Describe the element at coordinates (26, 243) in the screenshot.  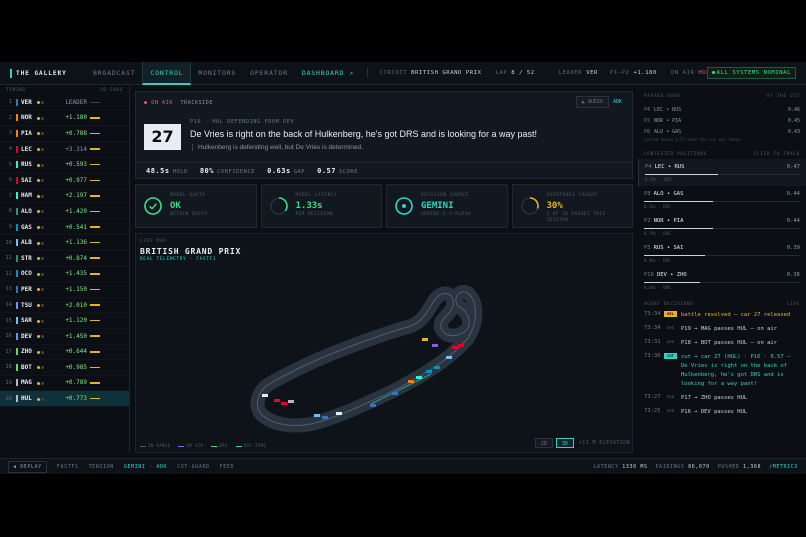
I see `driver-code: ALB` at that location.